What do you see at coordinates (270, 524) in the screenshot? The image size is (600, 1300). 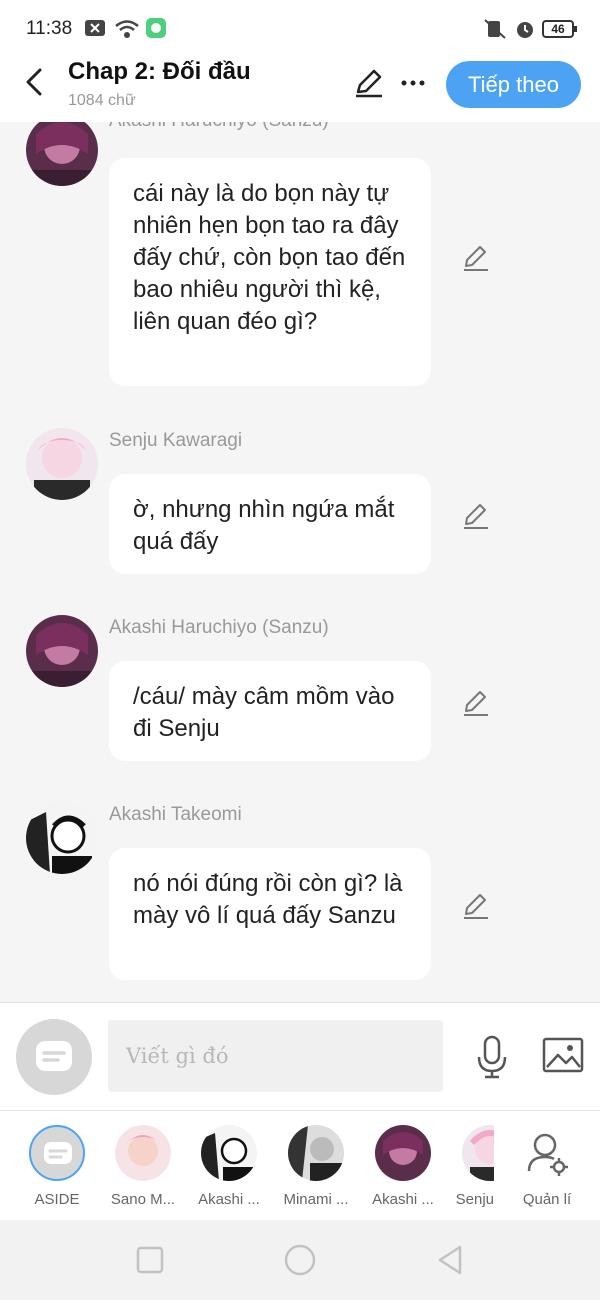 I see `message-bubble: ờ, nhưng nhìn ngứa mắt quá đấy` at bounding box center [270, 524].